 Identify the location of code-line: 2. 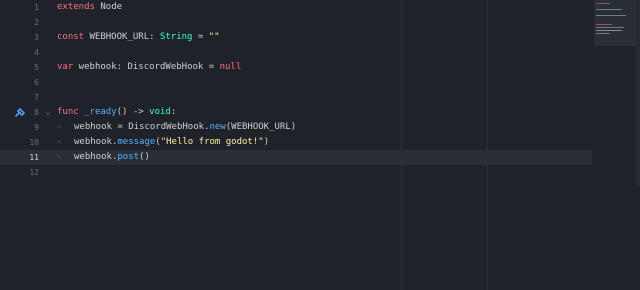
(296, 22).